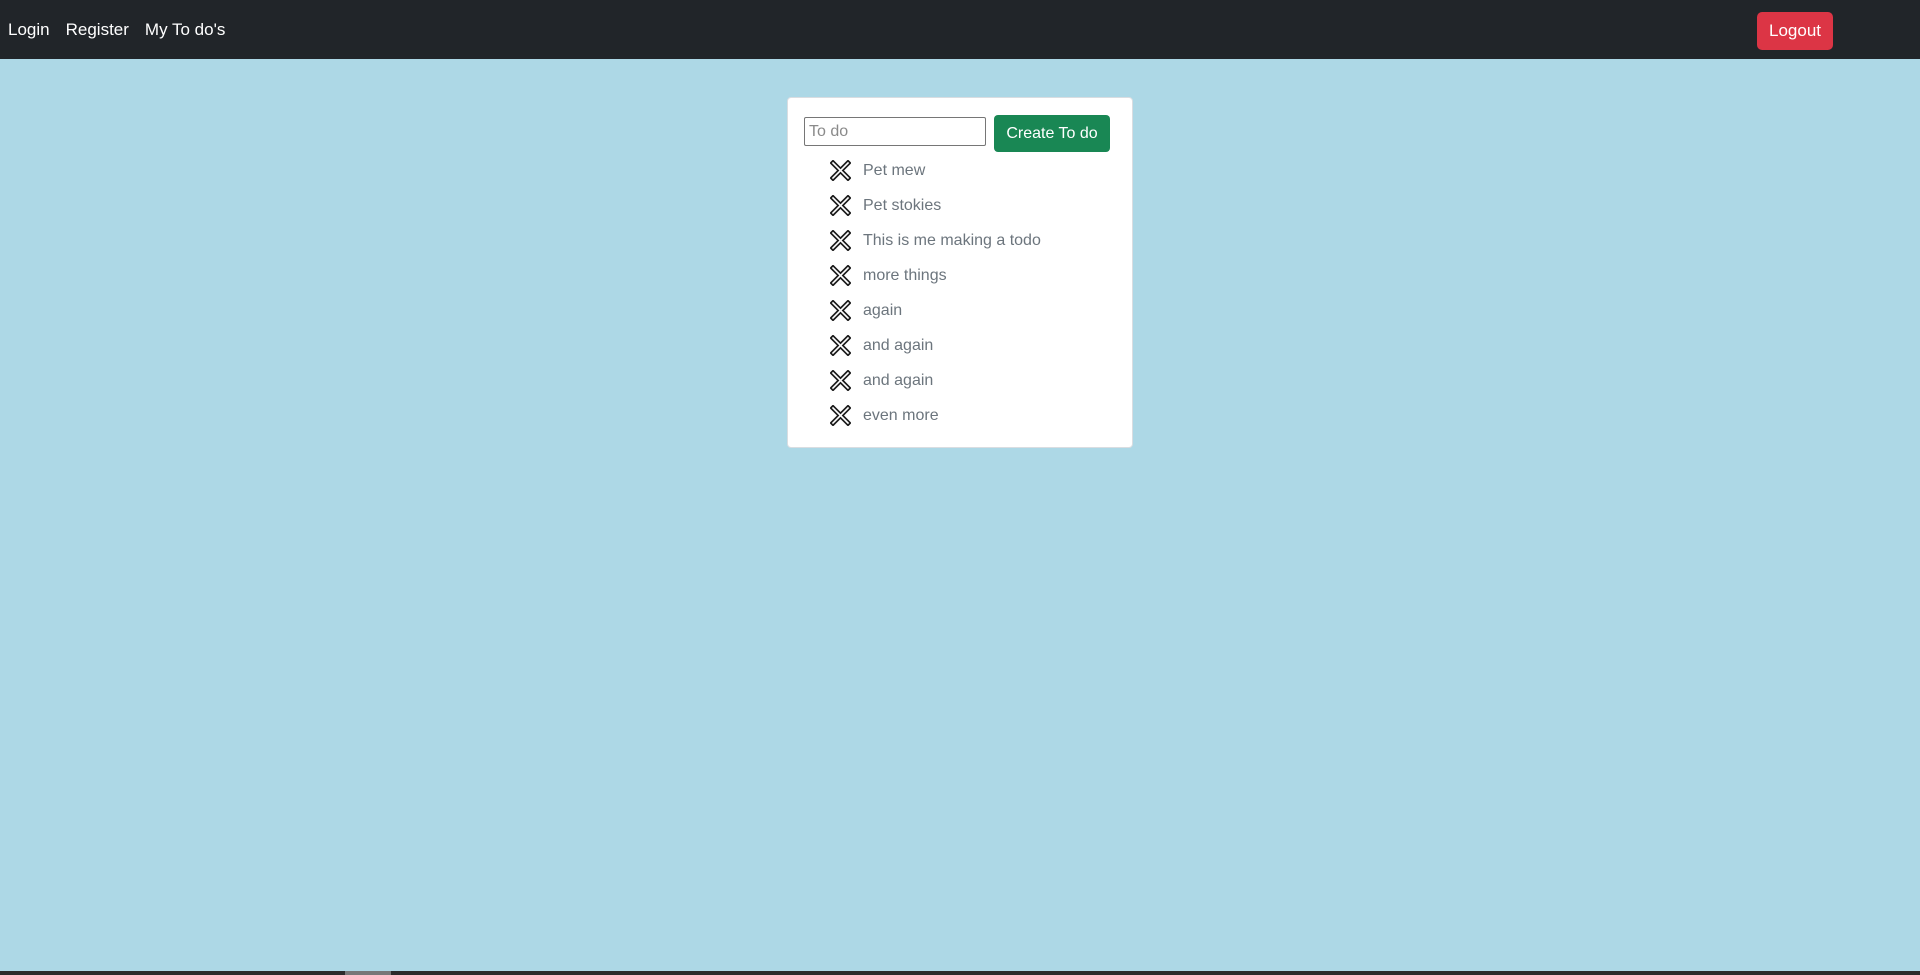  What do you see at coordinates (960, 973) in the screenshot?
I see `horizontal-scrollbar` at bounding box center [960, 973].